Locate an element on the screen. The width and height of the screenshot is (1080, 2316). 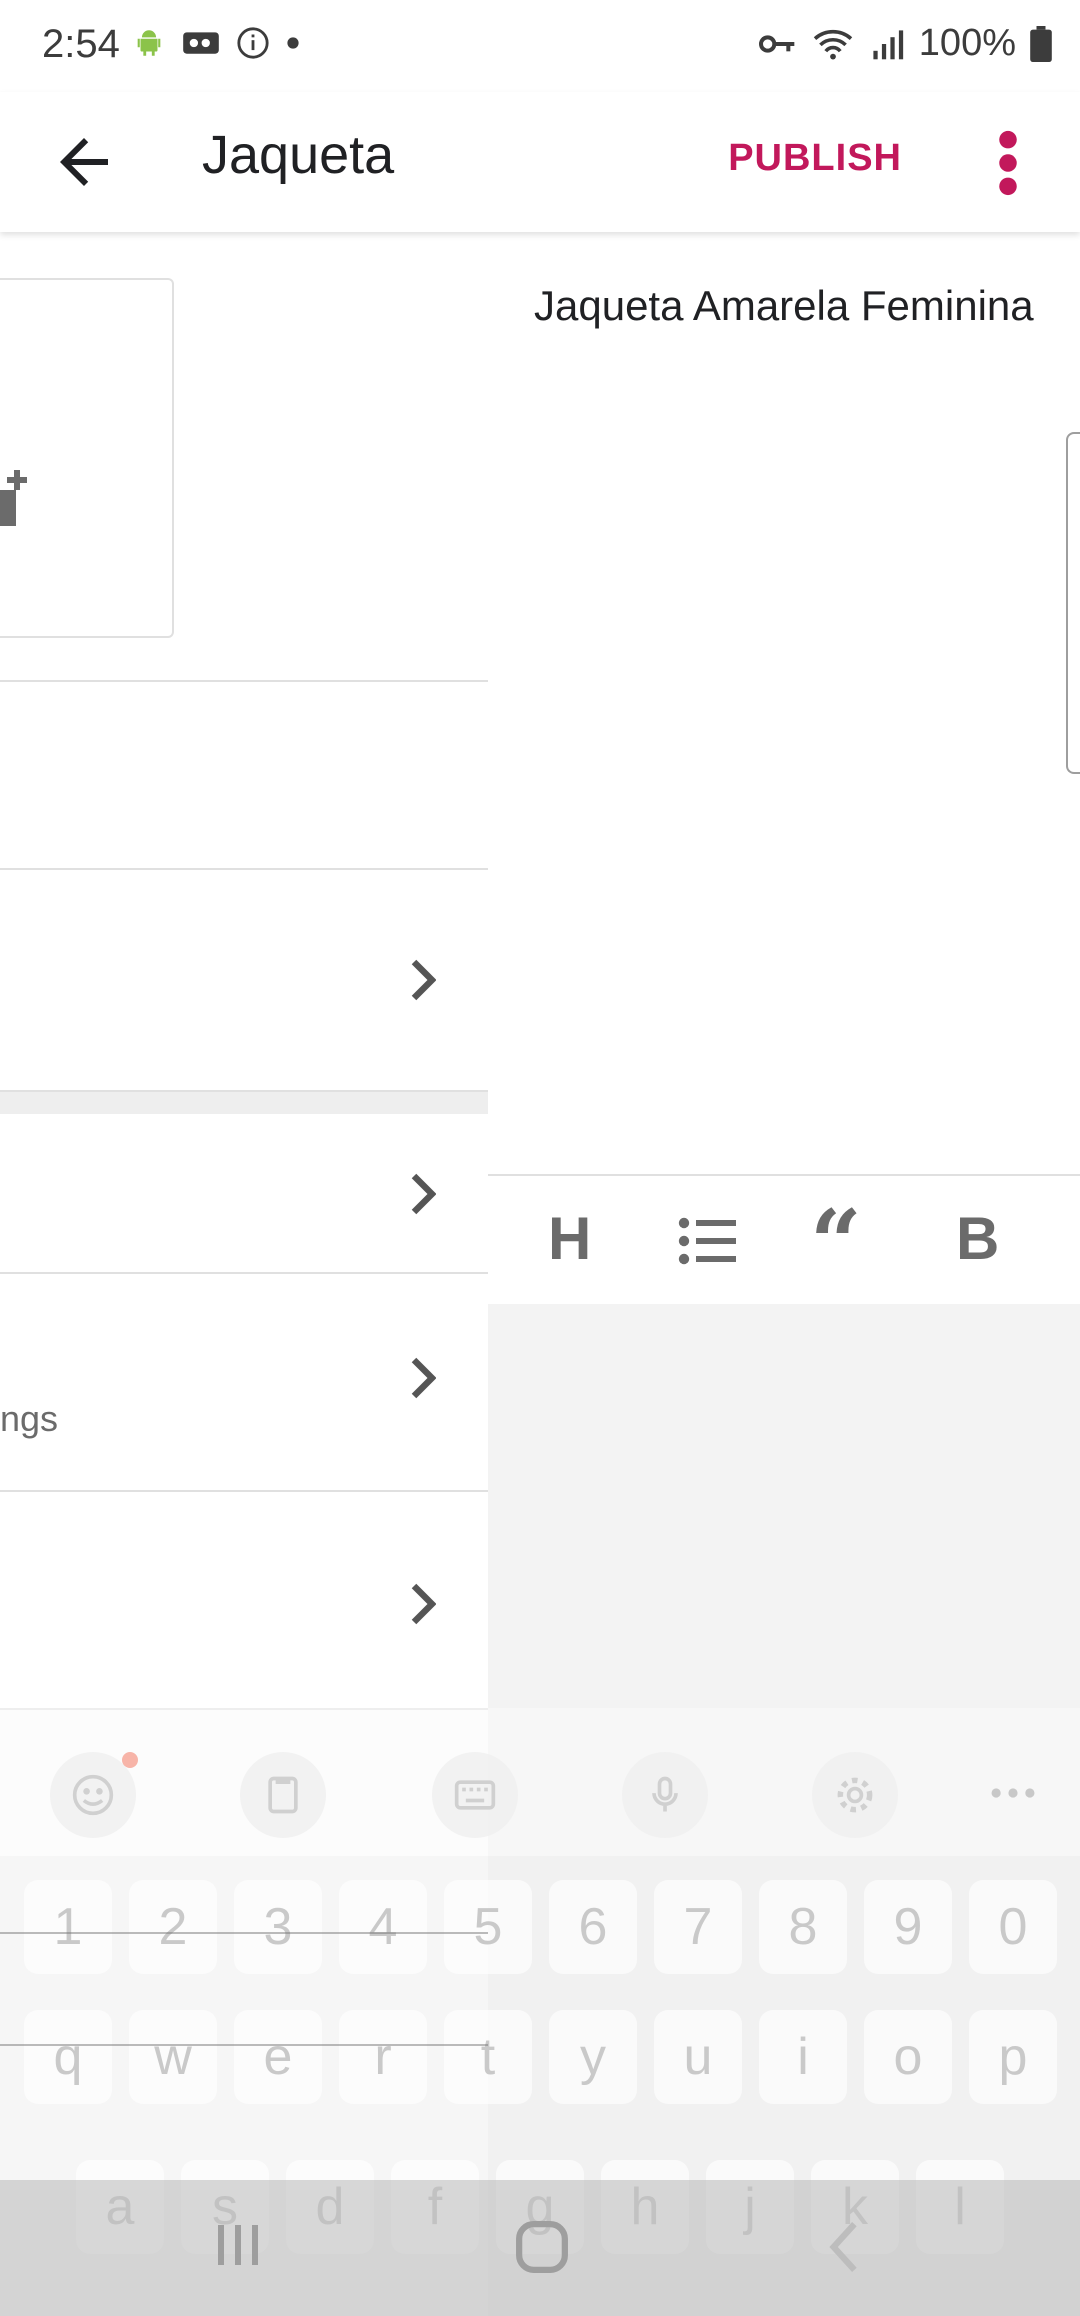
home-icon is located at coordinates (542, 2247).